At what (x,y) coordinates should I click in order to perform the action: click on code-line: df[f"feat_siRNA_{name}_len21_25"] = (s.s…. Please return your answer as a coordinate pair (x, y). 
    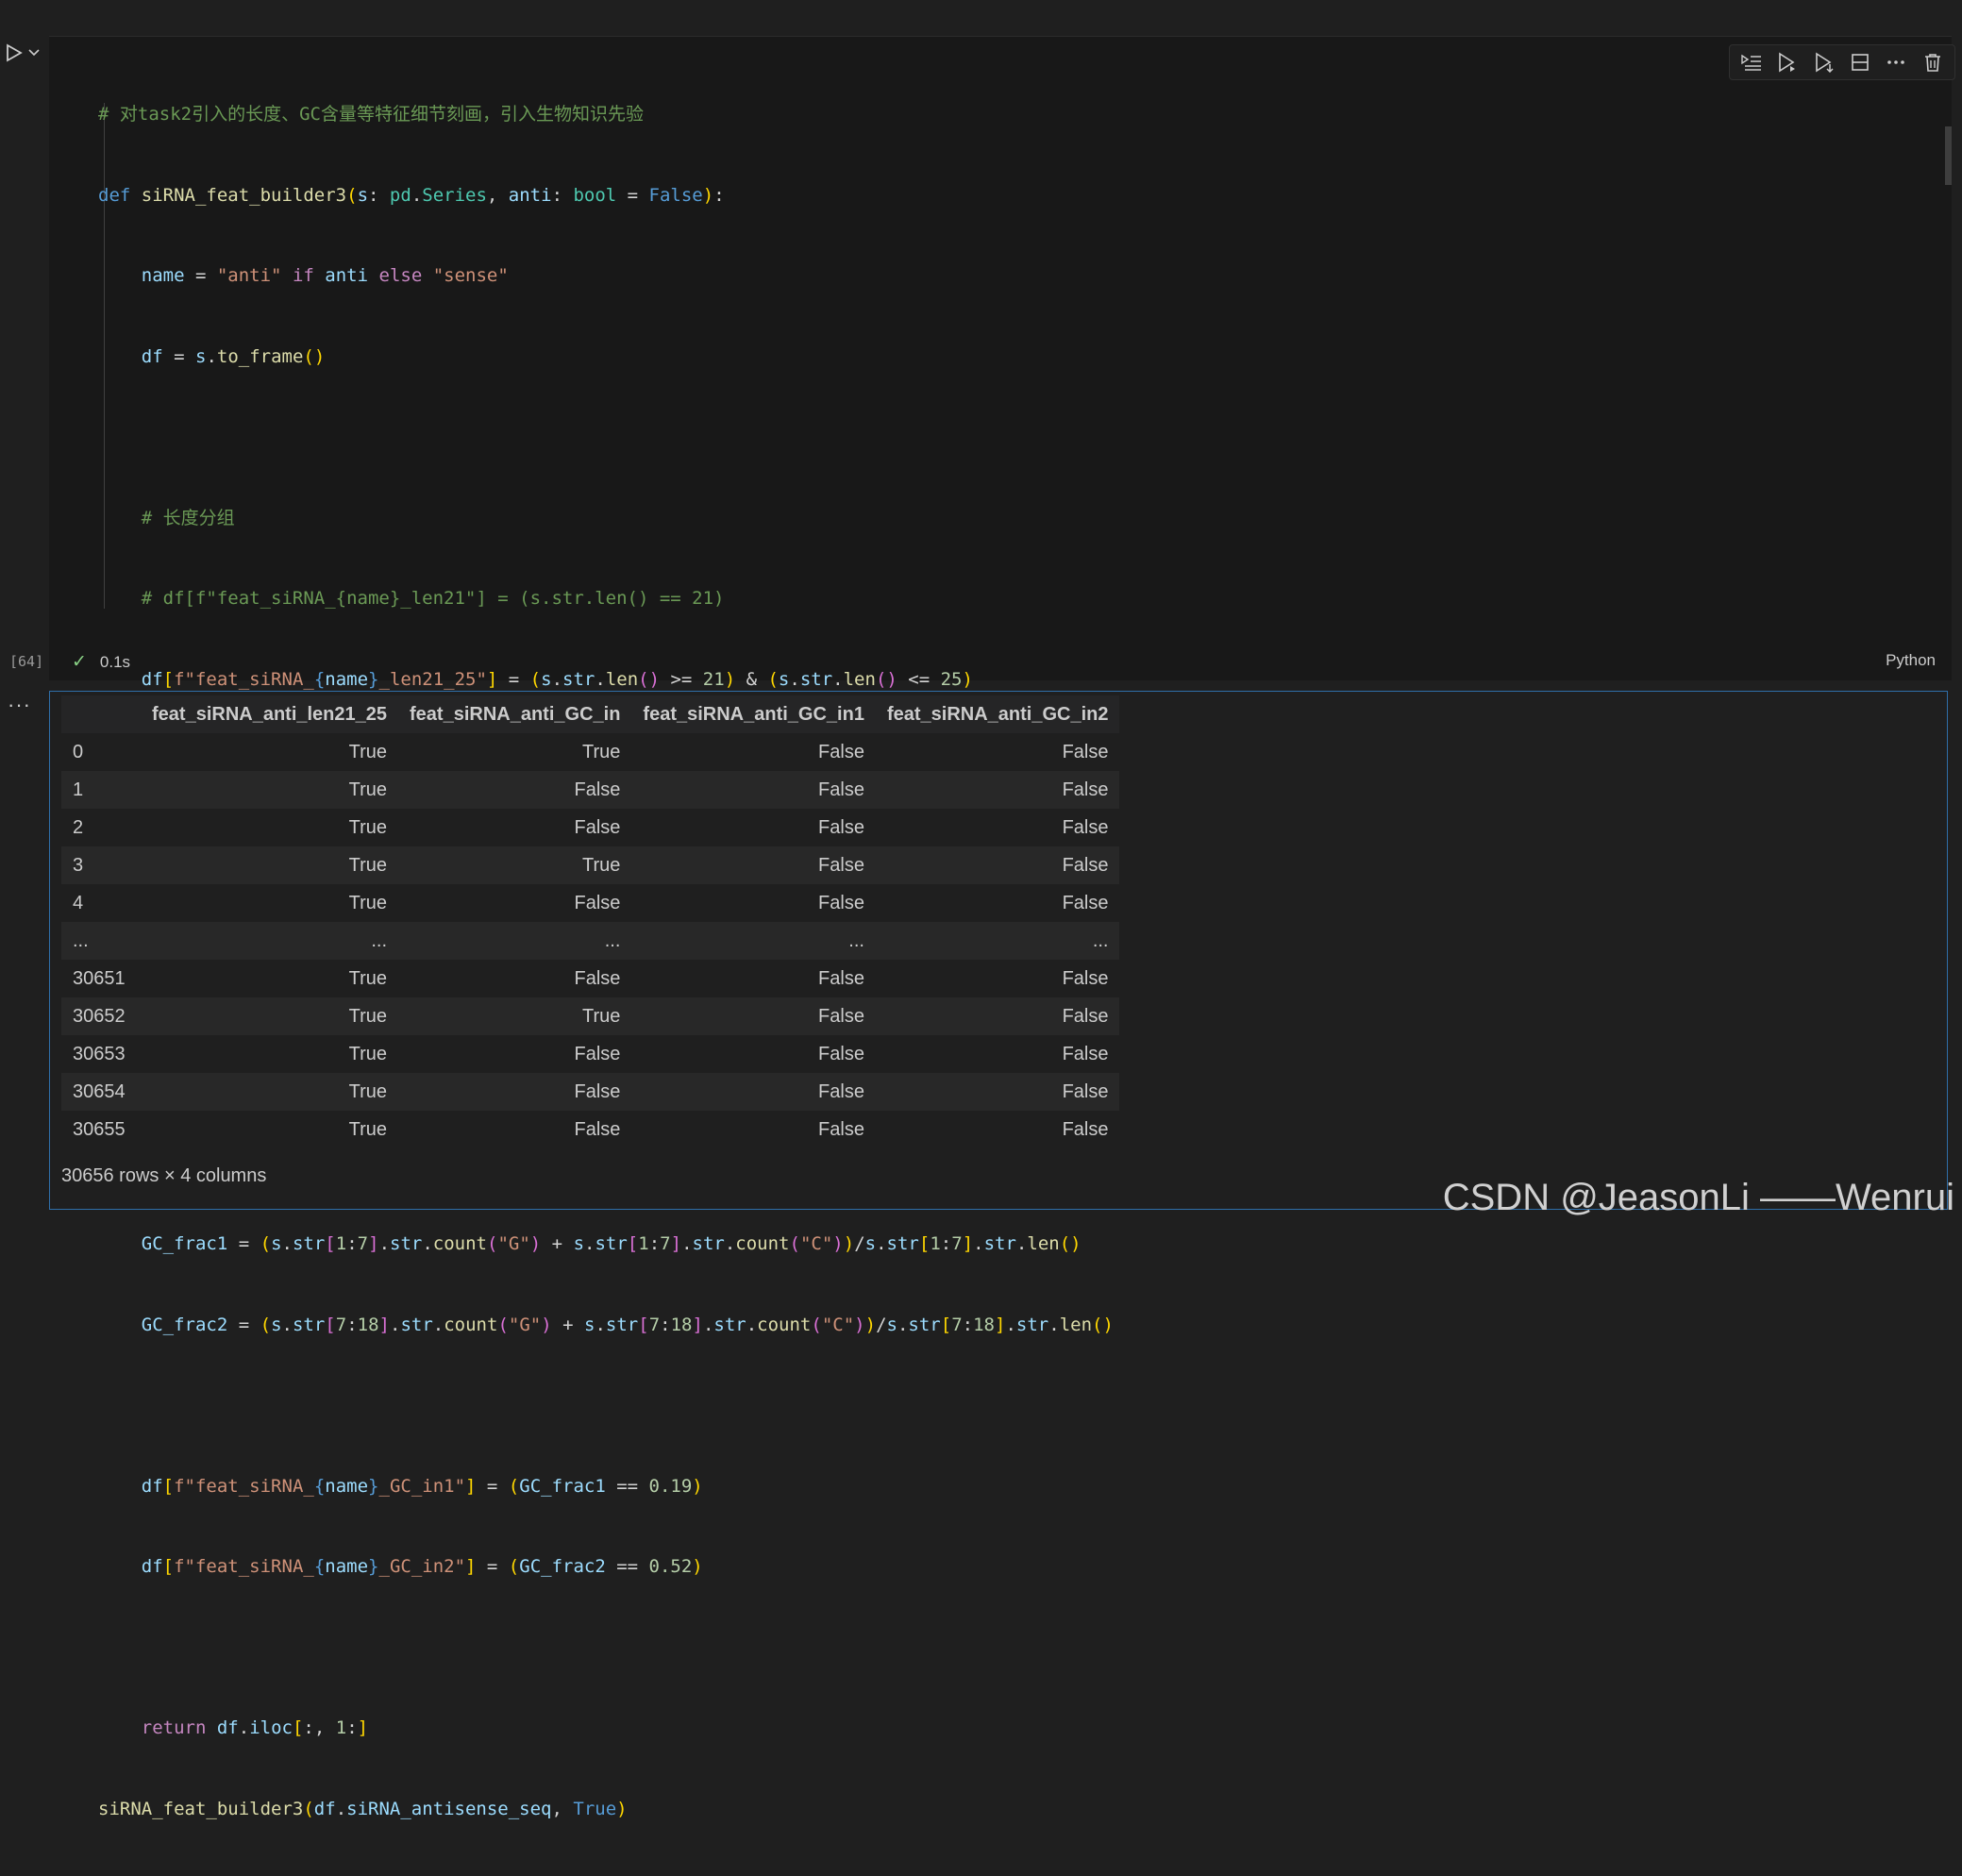
    Looking at the image, I should click on (557, 679).